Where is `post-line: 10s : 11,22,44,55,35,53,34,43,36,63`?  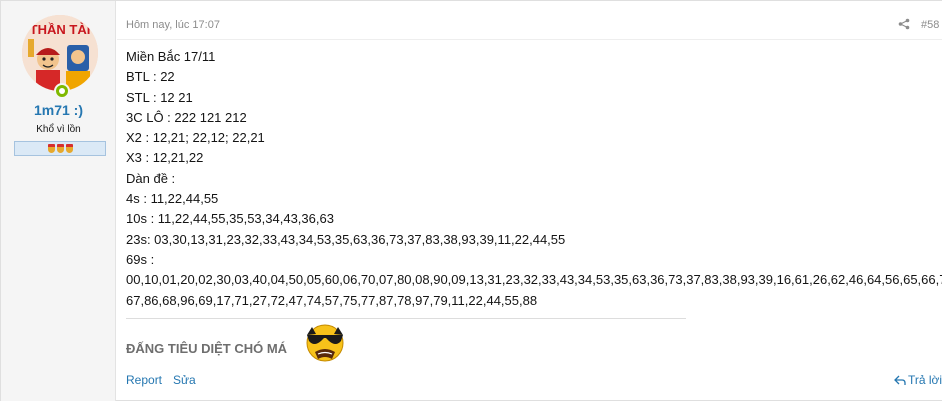 post-line: 10s : 11,22,44,55,35,53,34,43,36,63 is located at coordinates (230, 219).